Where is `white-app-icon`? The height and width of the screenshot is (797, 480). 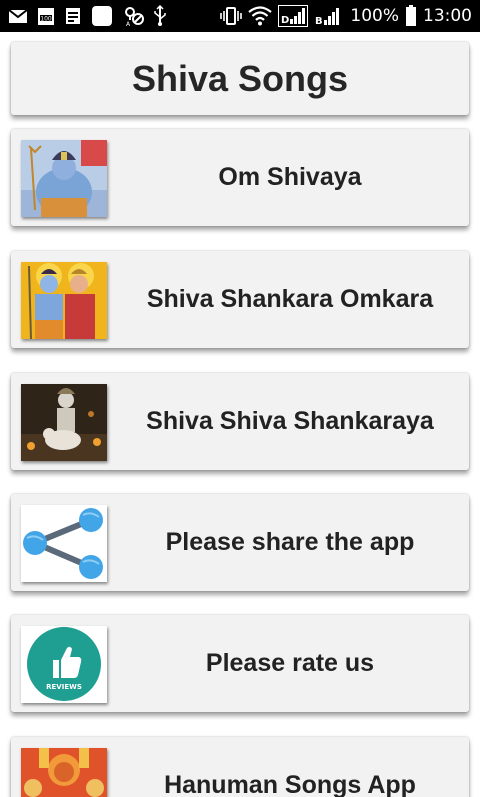 white-app-icon is located at coordinates (102, 16).